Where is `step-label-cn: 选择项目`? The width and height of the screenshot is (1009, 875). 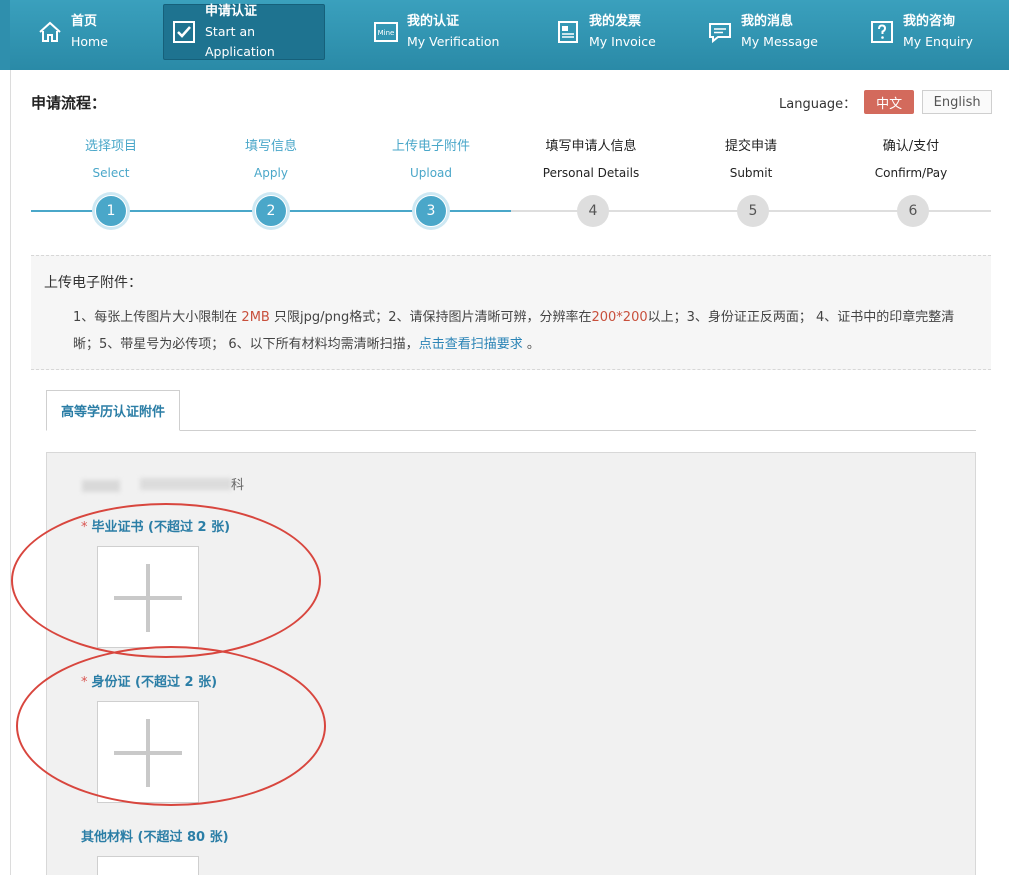 step-label-cn: 选择项目 is located at coordinates (110, 146).